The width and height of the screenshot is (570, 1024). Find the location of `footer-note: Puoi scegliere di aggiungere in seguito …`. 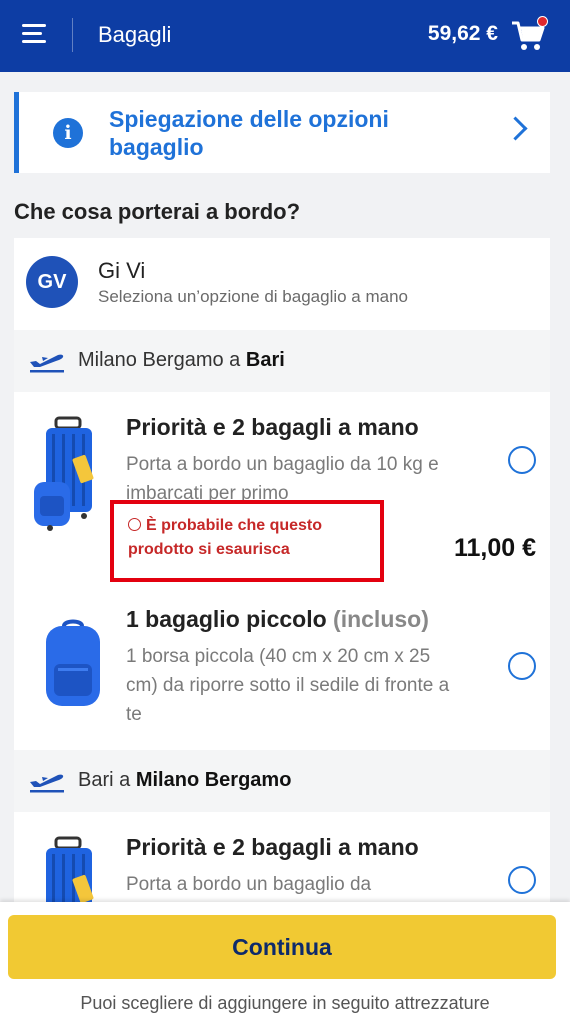

footer-note: Puoi scegliere di aggiungere in seguito … is located at coordinates (285, 1003).